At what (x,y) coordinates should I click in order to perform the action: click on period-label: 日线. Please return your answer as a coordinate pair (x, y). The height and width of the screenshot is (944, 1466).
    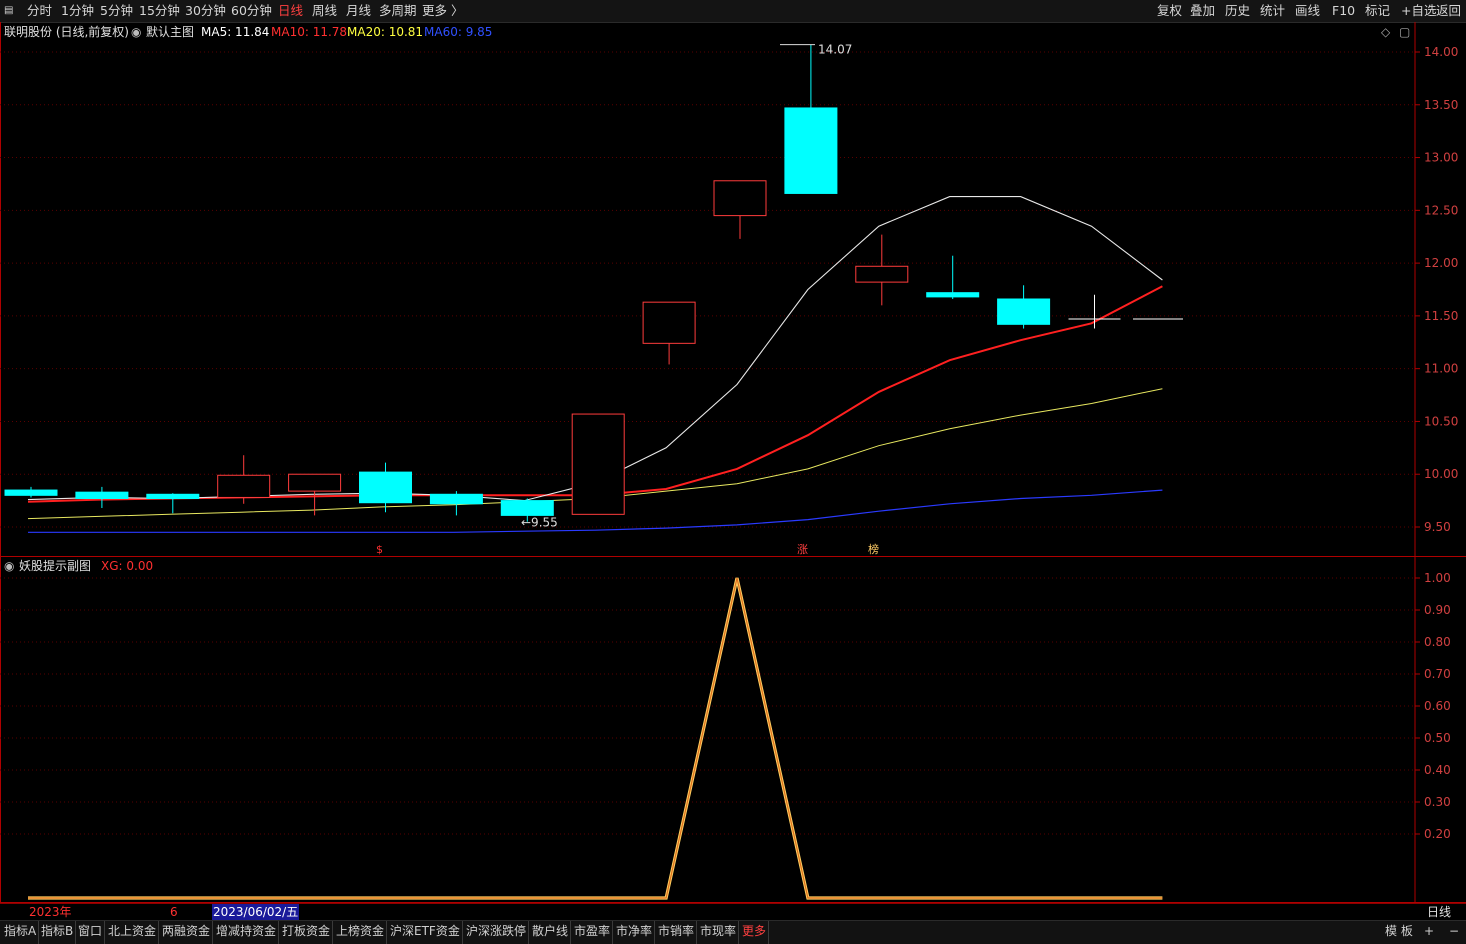
    Looking at the image, I should click on (1439, 912).